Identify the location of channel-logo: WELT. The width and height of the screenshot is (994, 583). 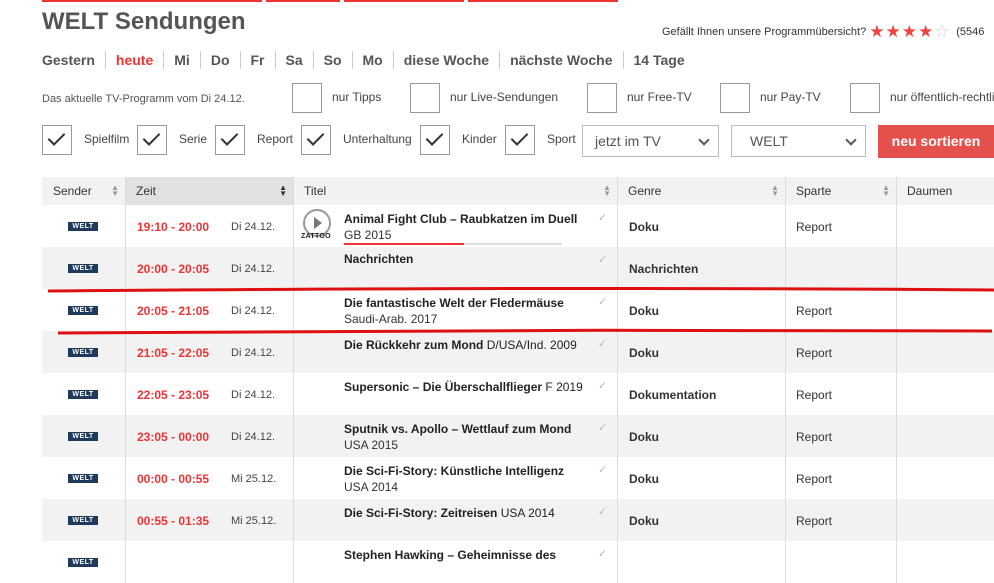
(83, 562).